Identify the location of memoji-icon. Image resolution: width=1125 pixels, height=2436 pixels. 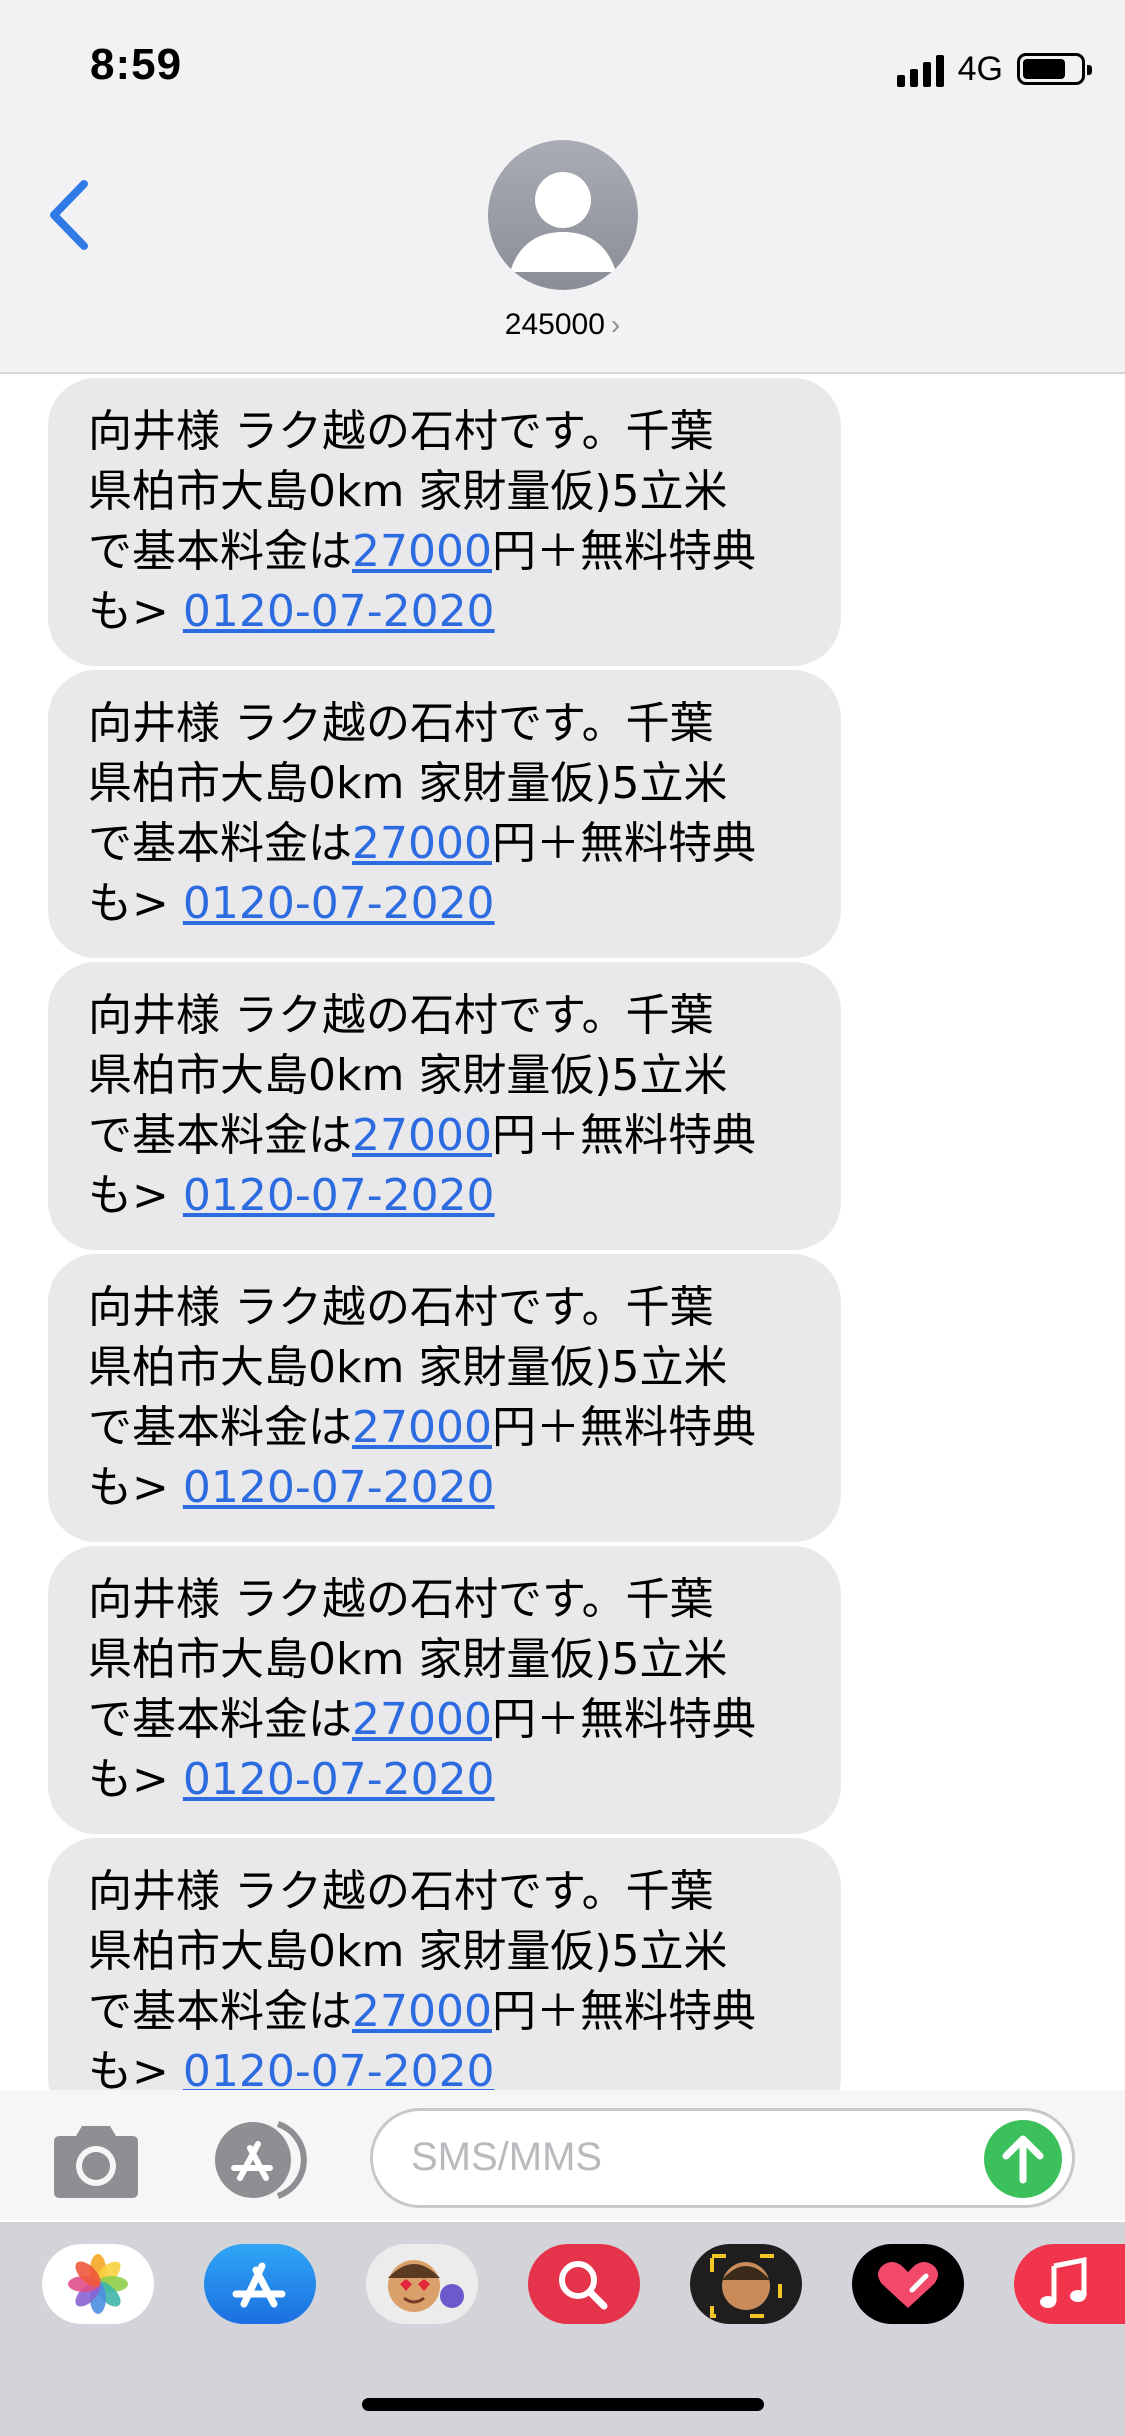
(422, 2284).